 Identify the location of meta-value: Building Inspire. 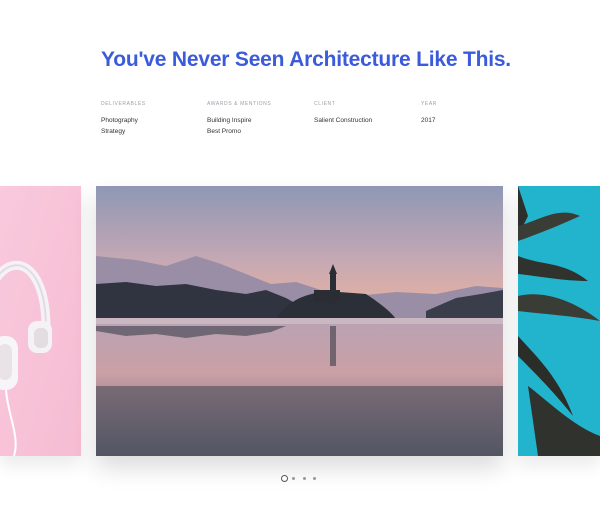
(229, 120).